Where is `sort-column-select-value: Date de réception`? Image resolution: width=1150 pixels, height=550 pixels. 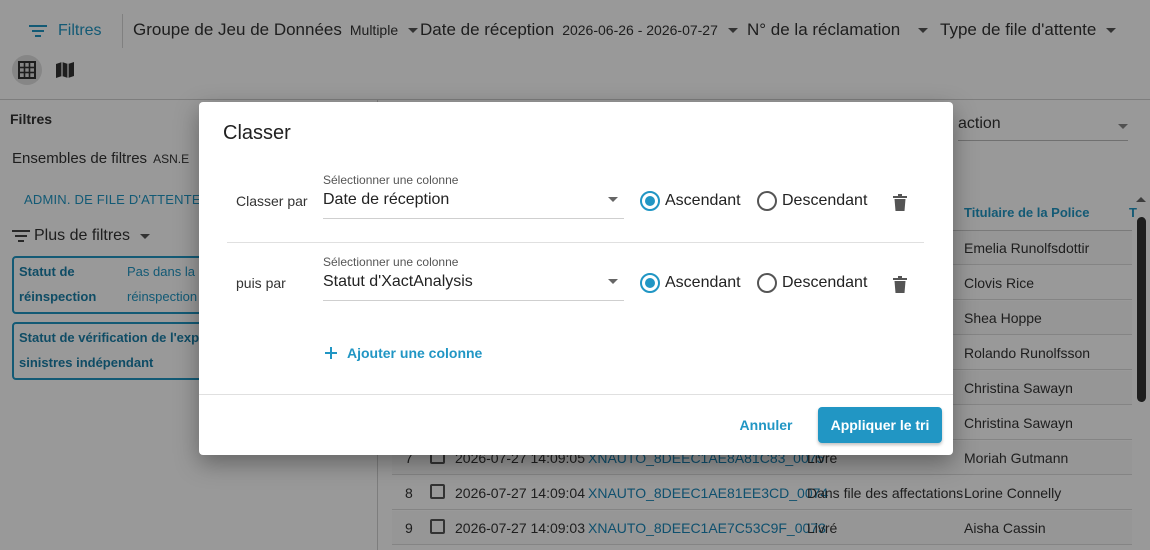
sort-column-select-value: Date de réception is located at coordinates (386, 199).